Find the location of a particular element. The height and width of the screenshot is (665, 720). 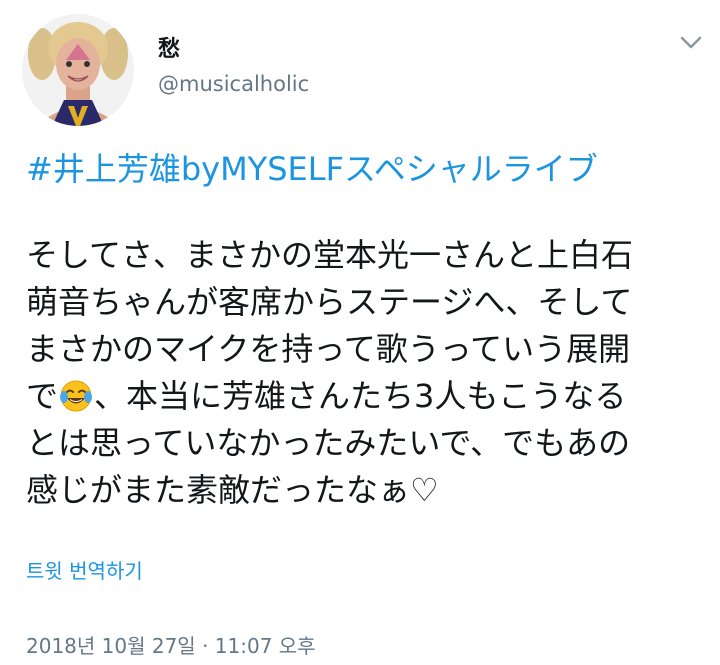

tweet-line: で 、本当に芳雄さんたち3人もこうなる is located at coordinates (362, 396).